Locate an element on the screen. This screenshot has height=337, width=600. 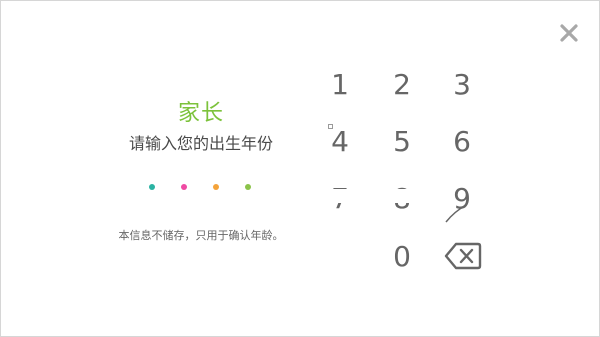
pin-dots is located at coordinates (201, 189).